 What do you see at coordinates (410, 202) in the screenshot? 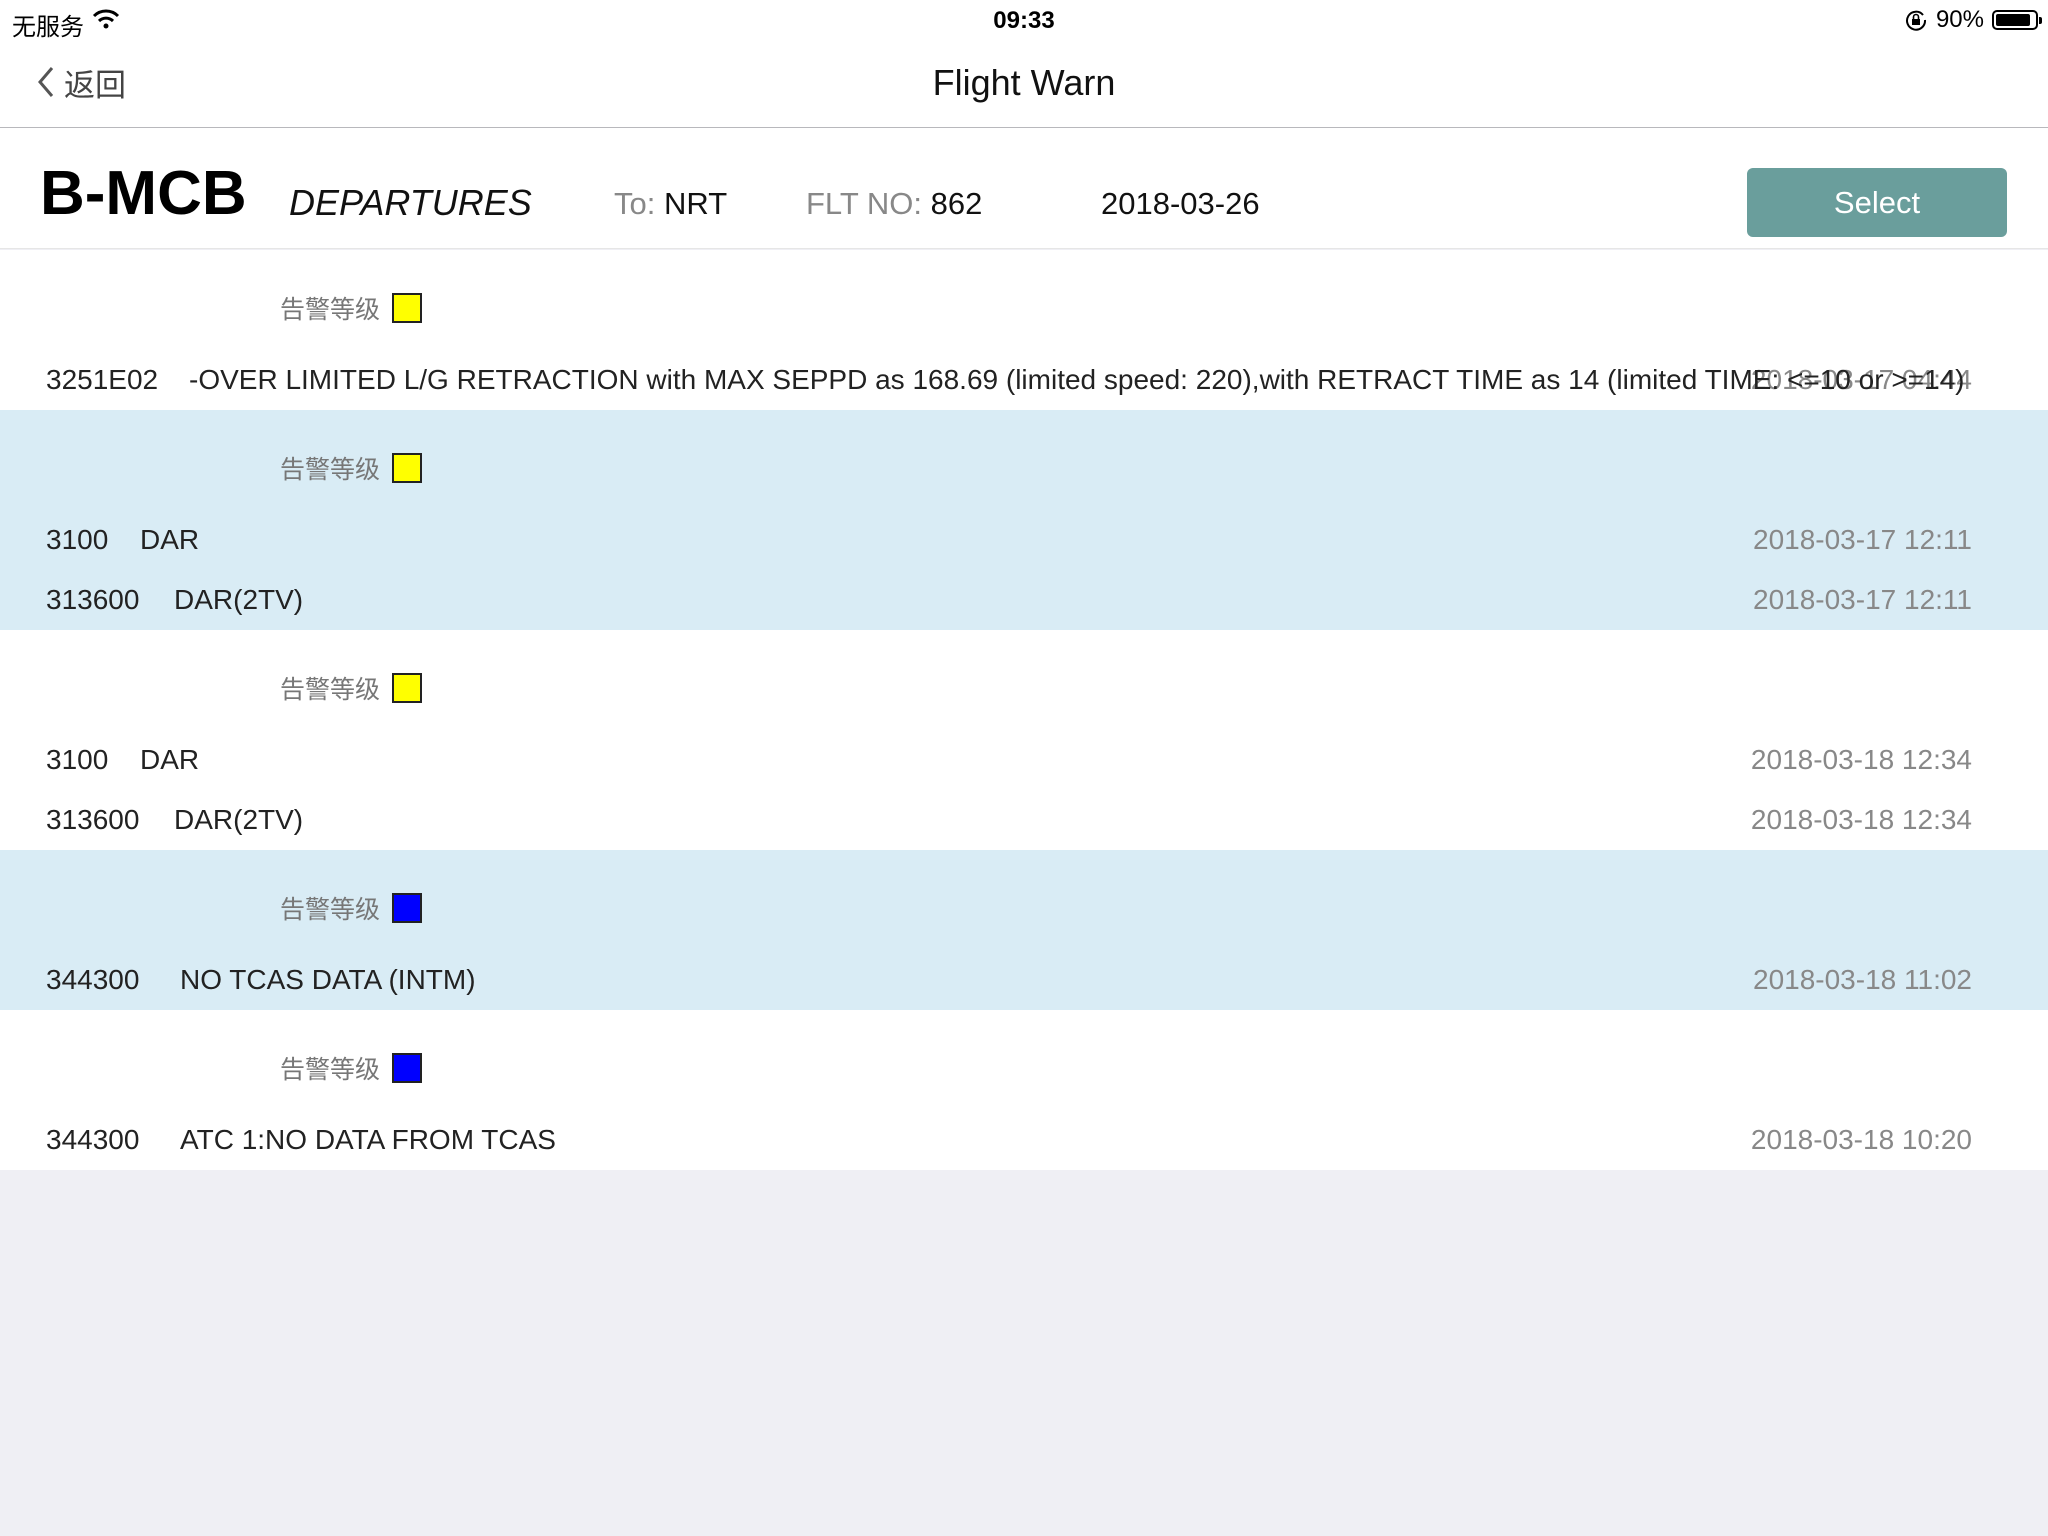
I see `direction-label: DEPARTURES` at bounding box center [410, 202].